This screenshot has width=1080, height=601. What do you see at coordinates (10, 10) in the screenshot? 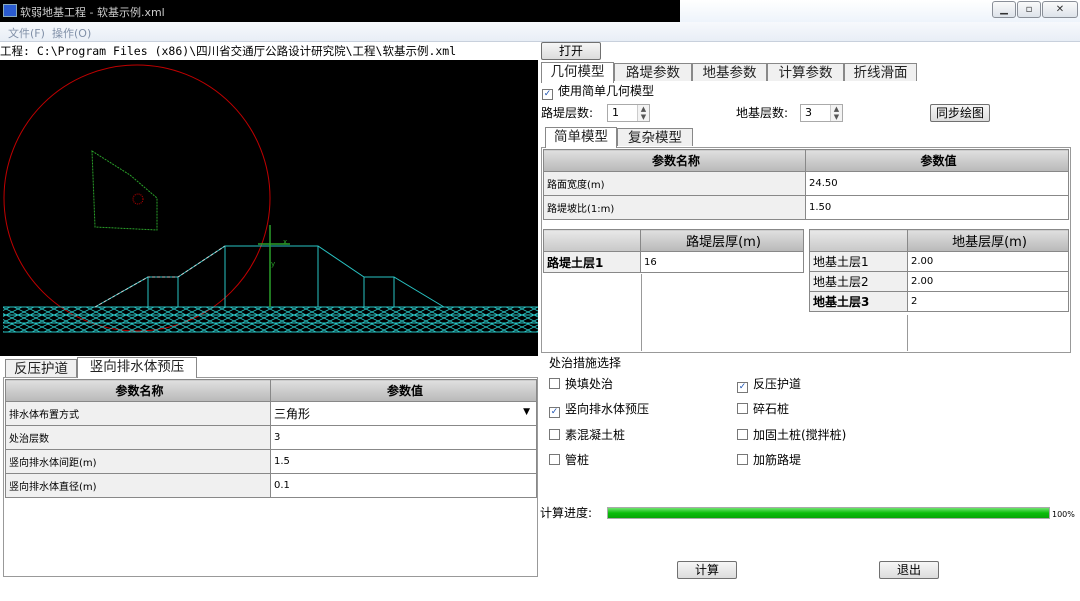
I see `app-icon` at bounding box center [10, 10].